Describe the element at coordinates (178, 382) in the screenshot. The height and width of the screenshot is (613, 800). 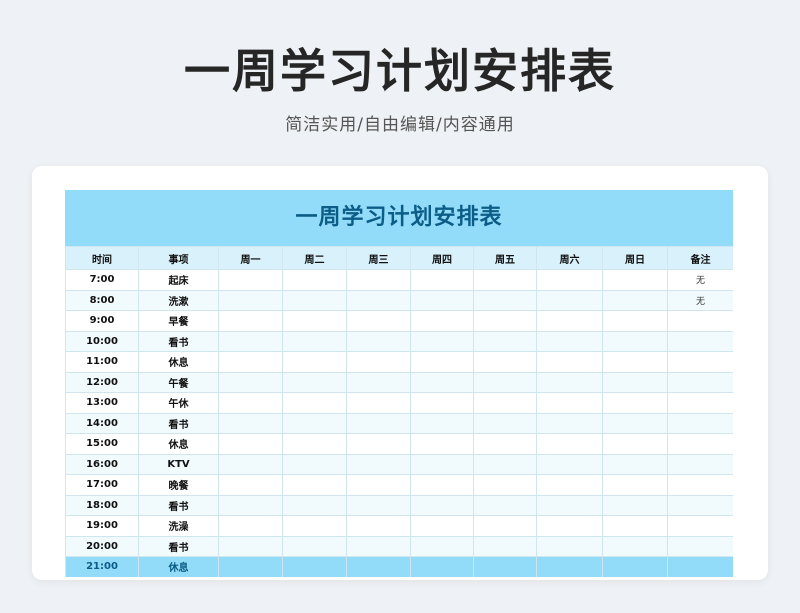
I see `item-cell: 午餐` at that location.